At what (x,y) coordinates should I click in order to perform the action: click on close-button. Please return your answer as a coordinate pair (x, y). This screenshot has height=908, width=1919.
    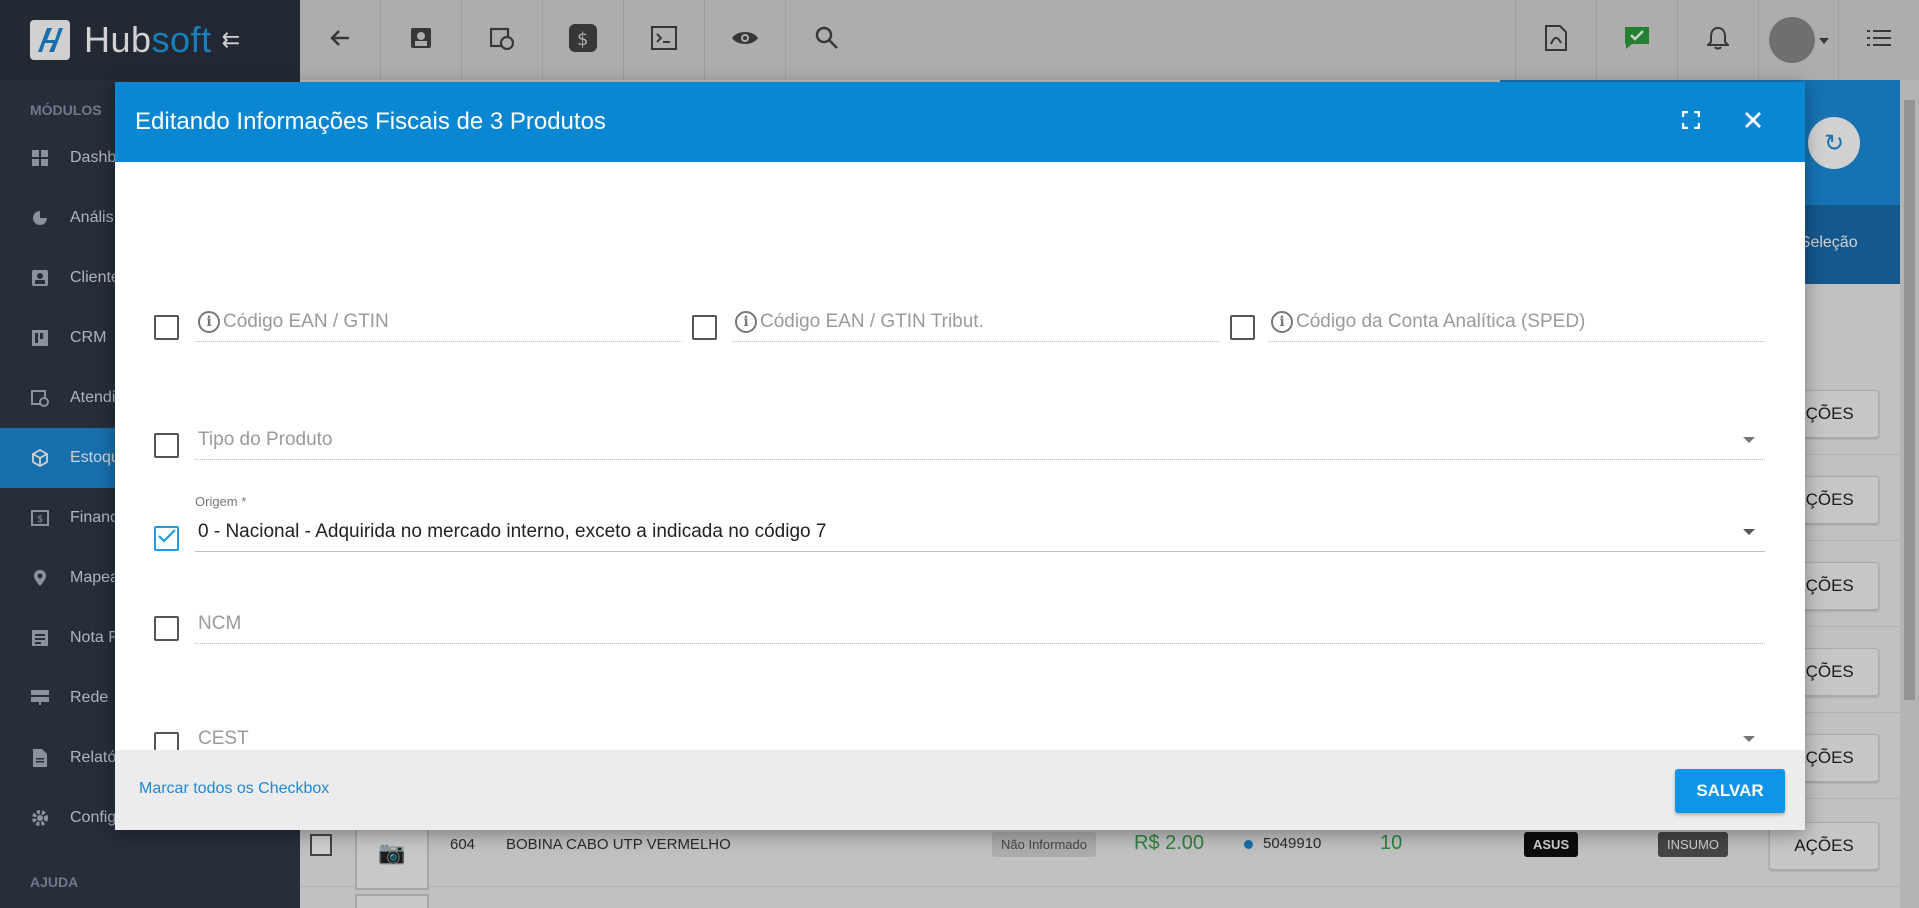
    Looking at the image, I should click on (1753, 122).